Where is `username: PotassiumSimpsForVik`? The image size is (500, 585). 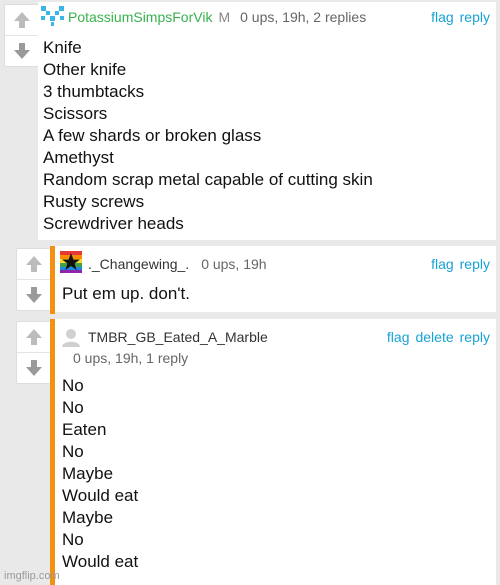
username: PotassiumSimpsForVik is located at coordinates (140, 17).